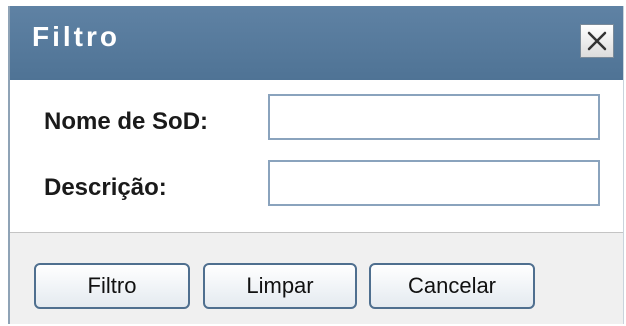 Image resolution: width=626 pixels, height=326 pixels. What do you see at coordinates (105, 187) in the screenshot?
I see `description-label: Descrição:` at bounding box center [105, 187].